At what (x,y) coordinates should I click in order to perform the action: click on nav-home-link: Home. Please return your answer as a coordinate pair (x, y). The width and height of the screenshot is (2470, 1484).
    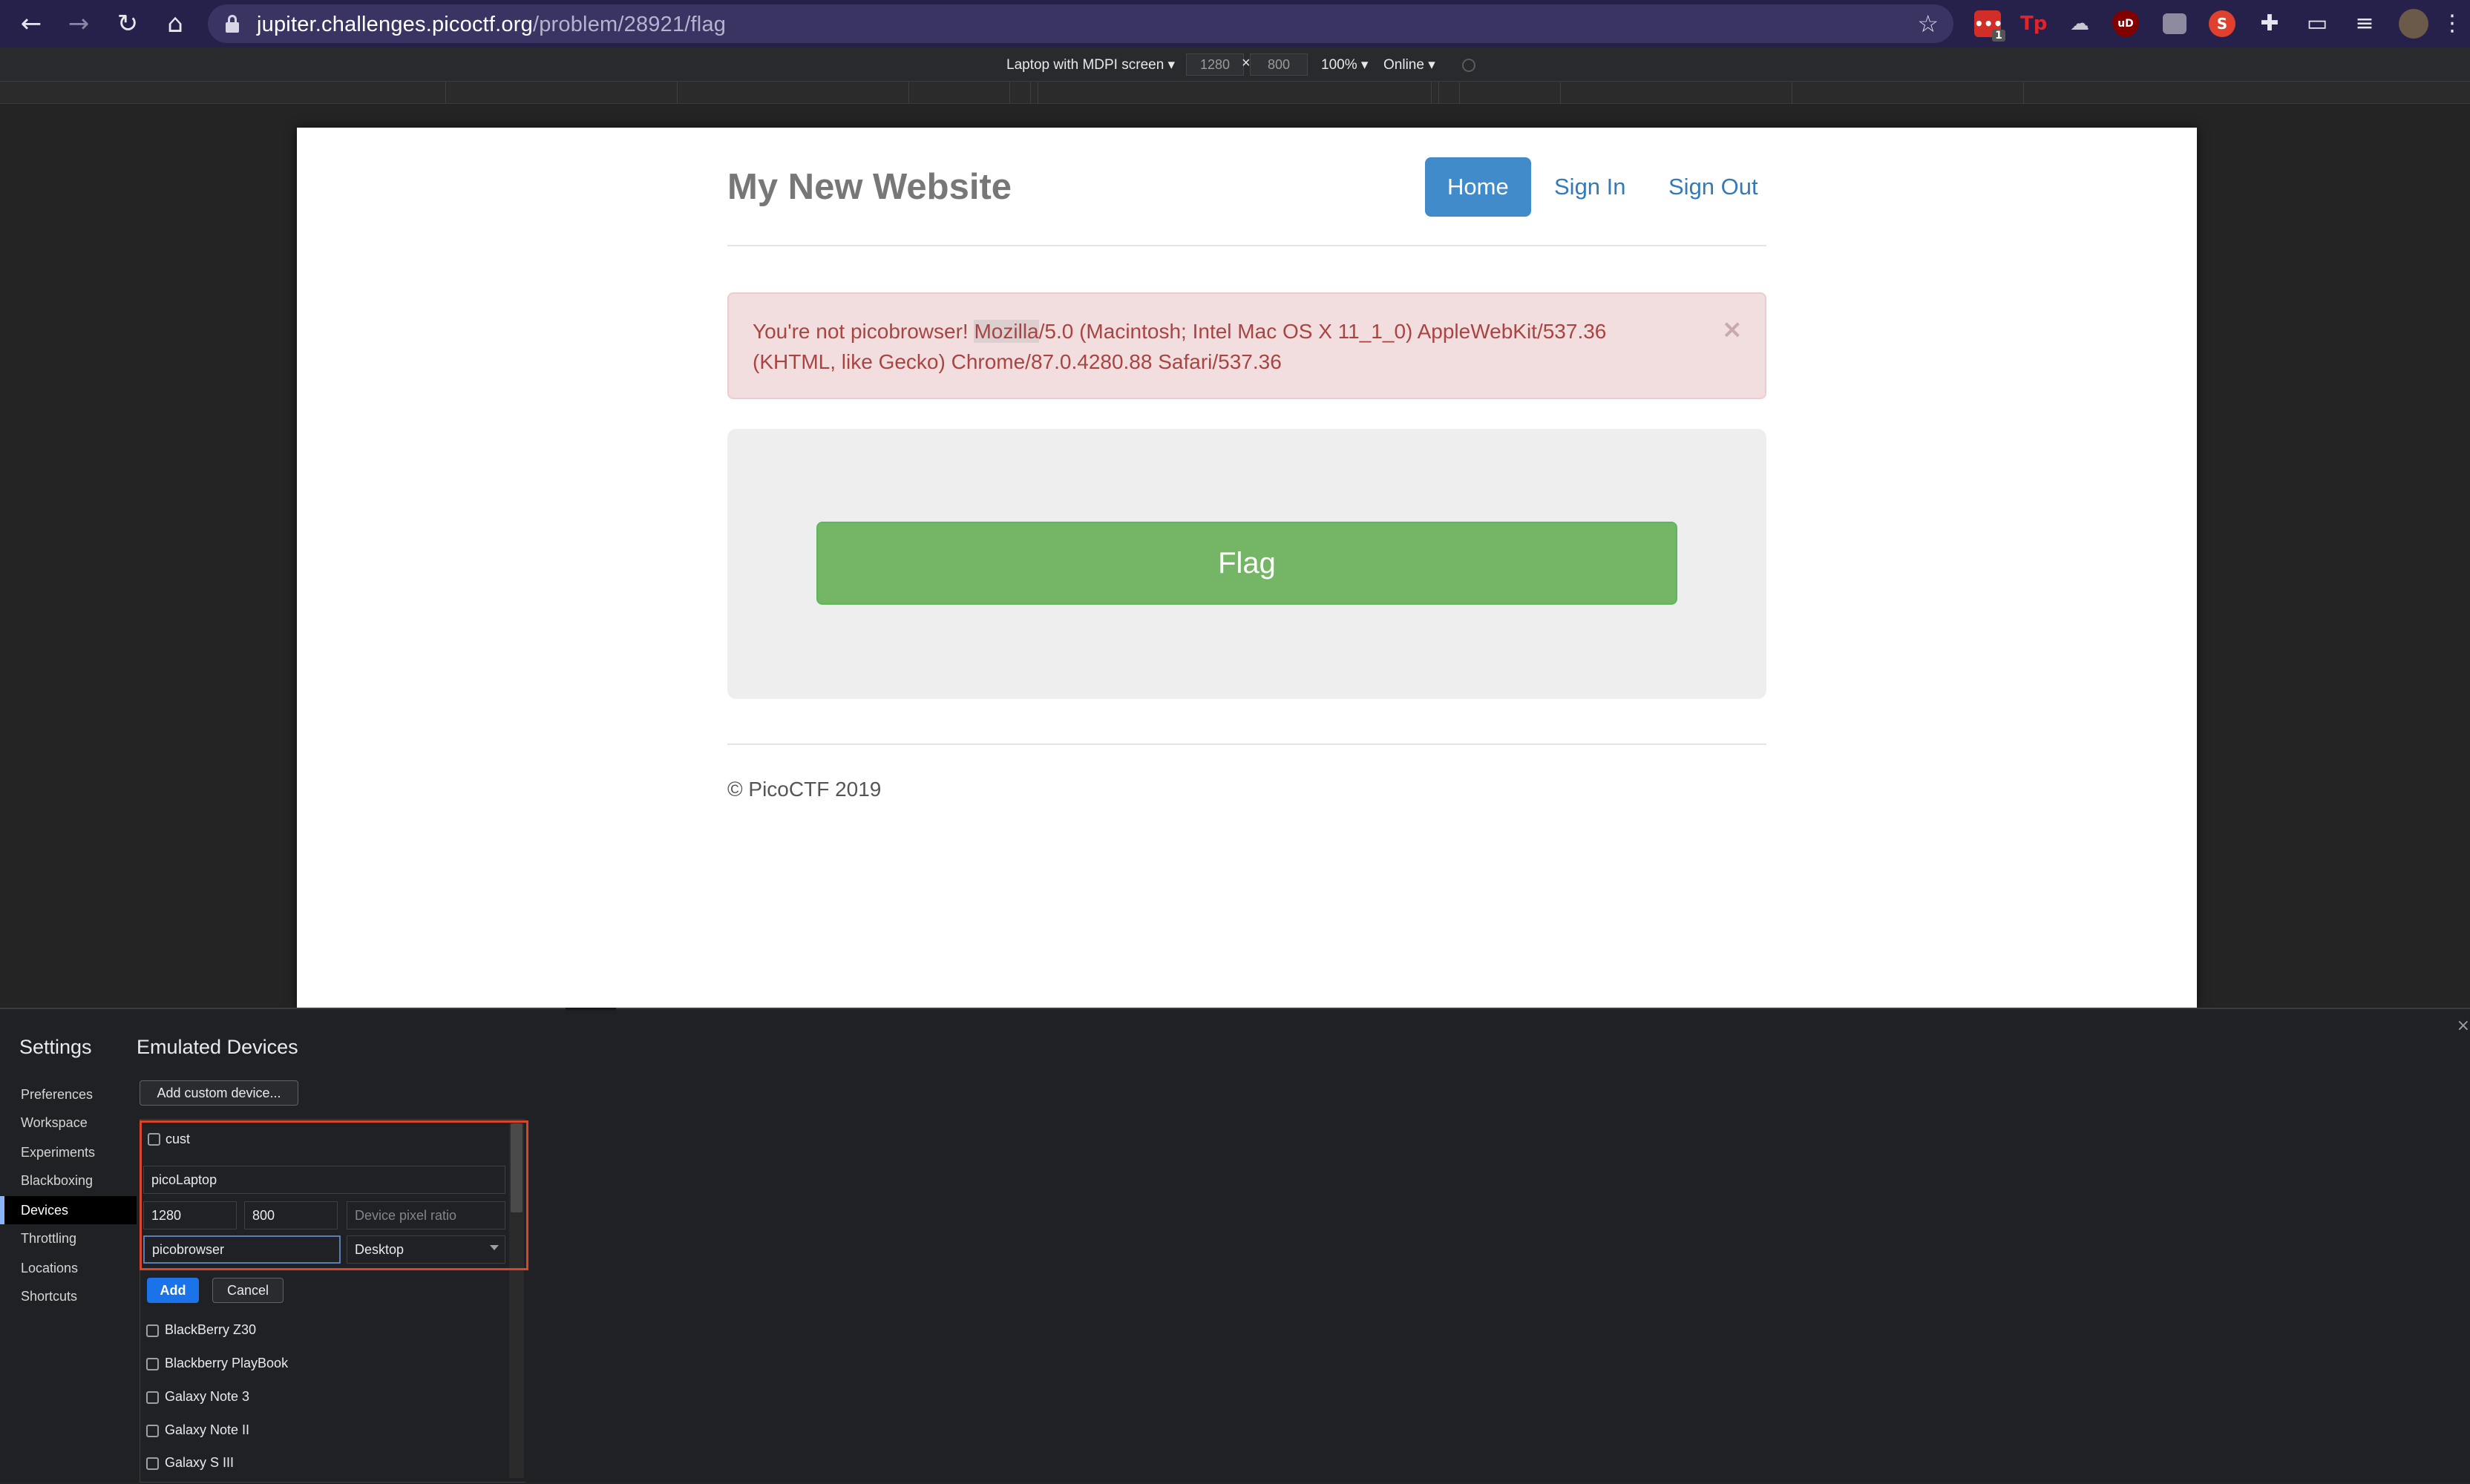
    Looking at the image, I should click on (1478, 187).